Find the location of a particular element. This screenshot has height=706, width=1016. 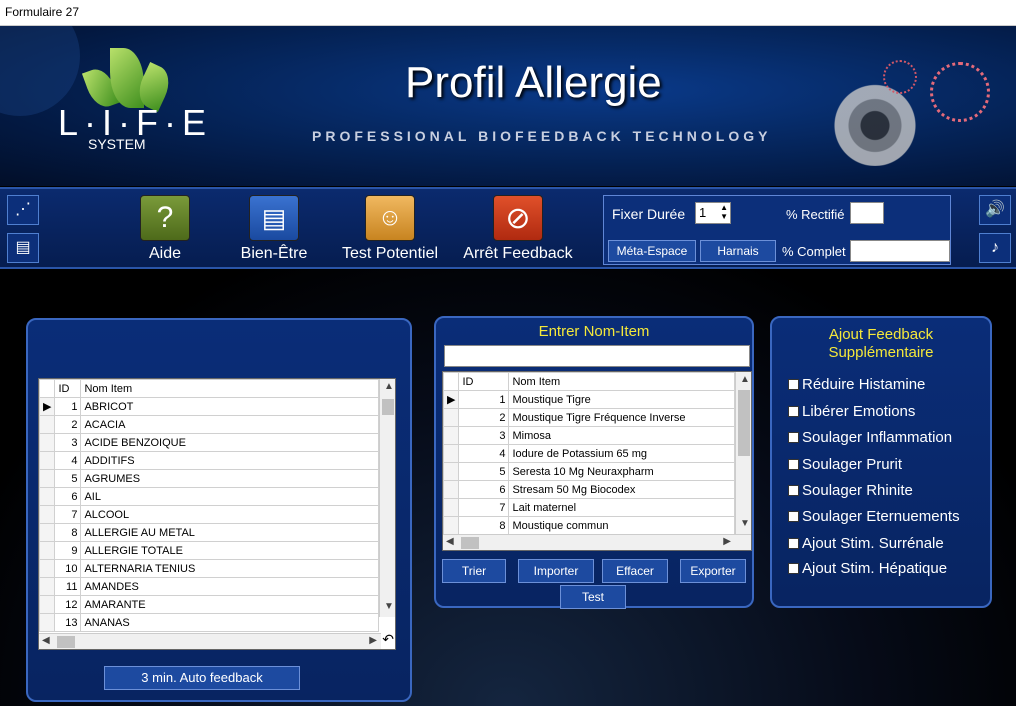

eye-graphic is located at coordinates (875, 121).